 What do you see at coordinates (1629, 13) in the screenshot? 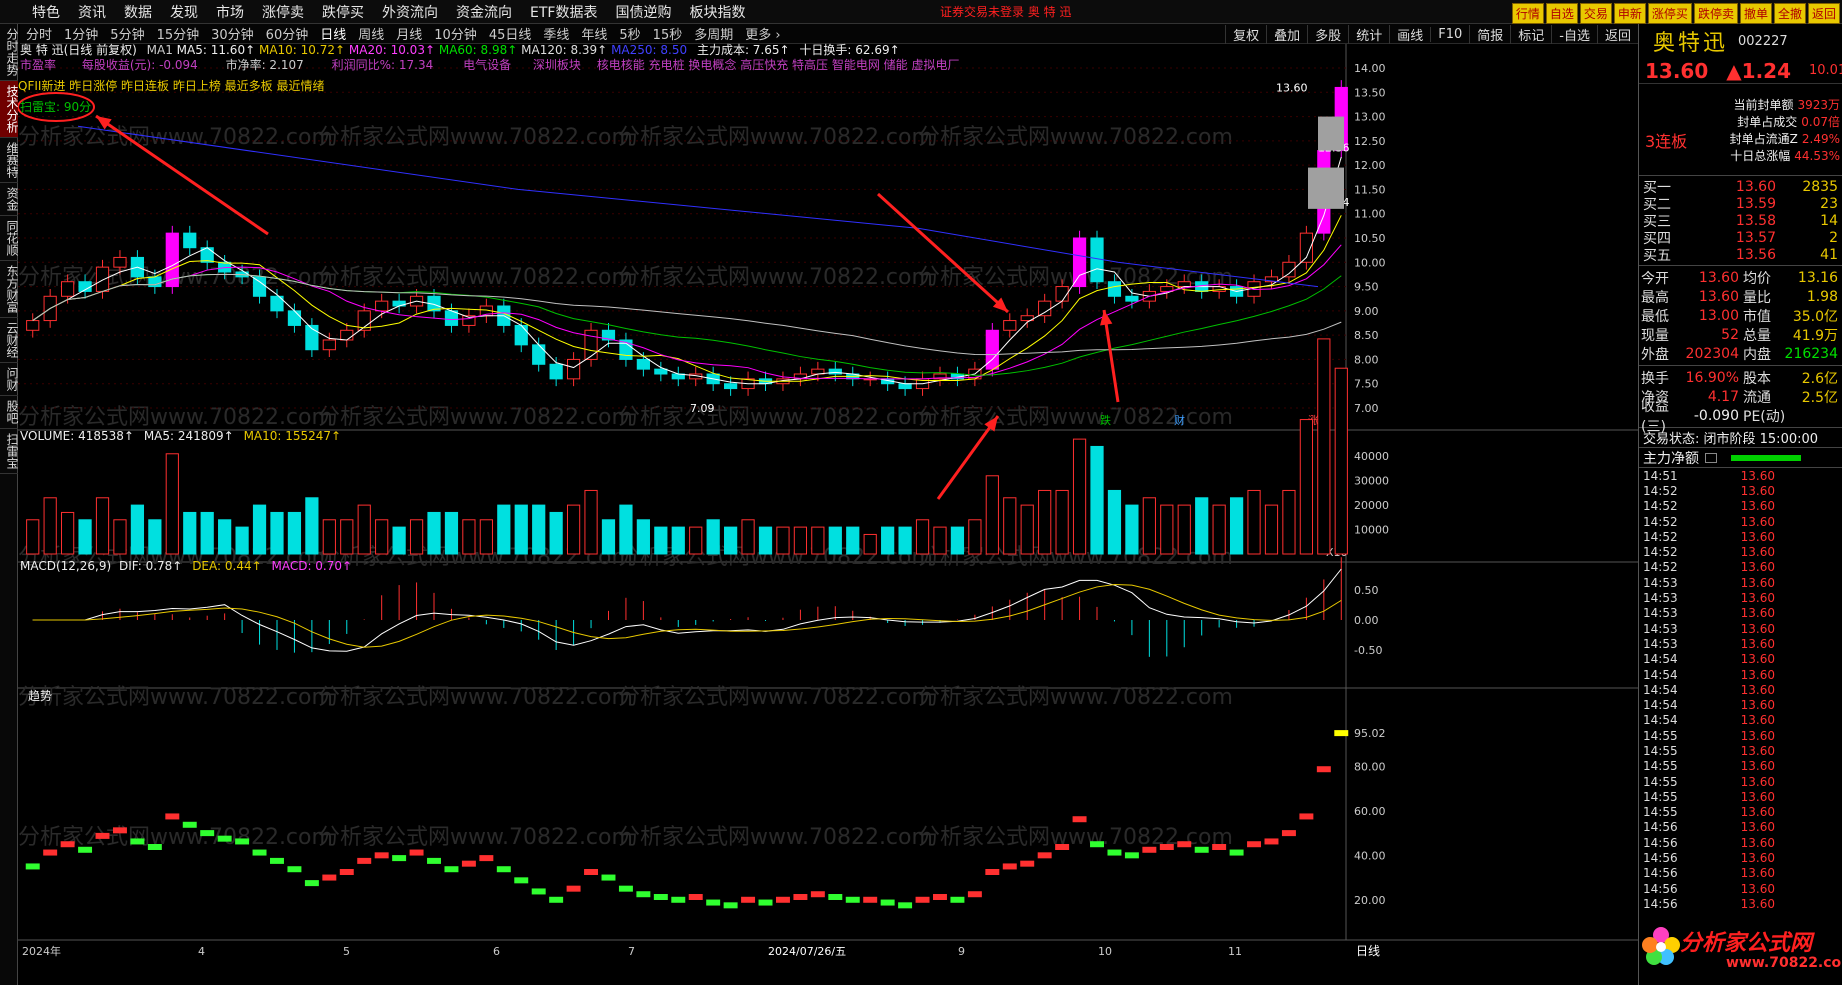
I see `top-button-3: 申新` at bounding box center [1629, 13].